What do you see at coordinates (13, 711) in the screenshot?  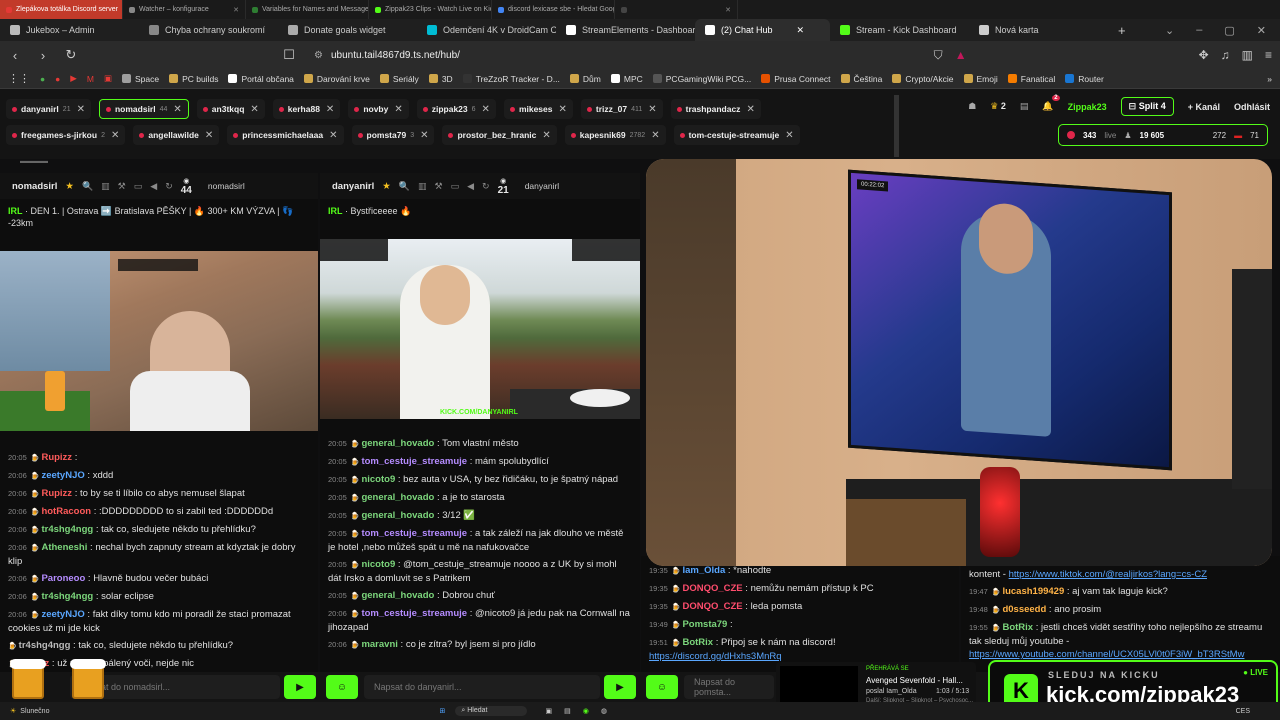 I see `weather-icon: ☀` at bounding box center [13, 711].